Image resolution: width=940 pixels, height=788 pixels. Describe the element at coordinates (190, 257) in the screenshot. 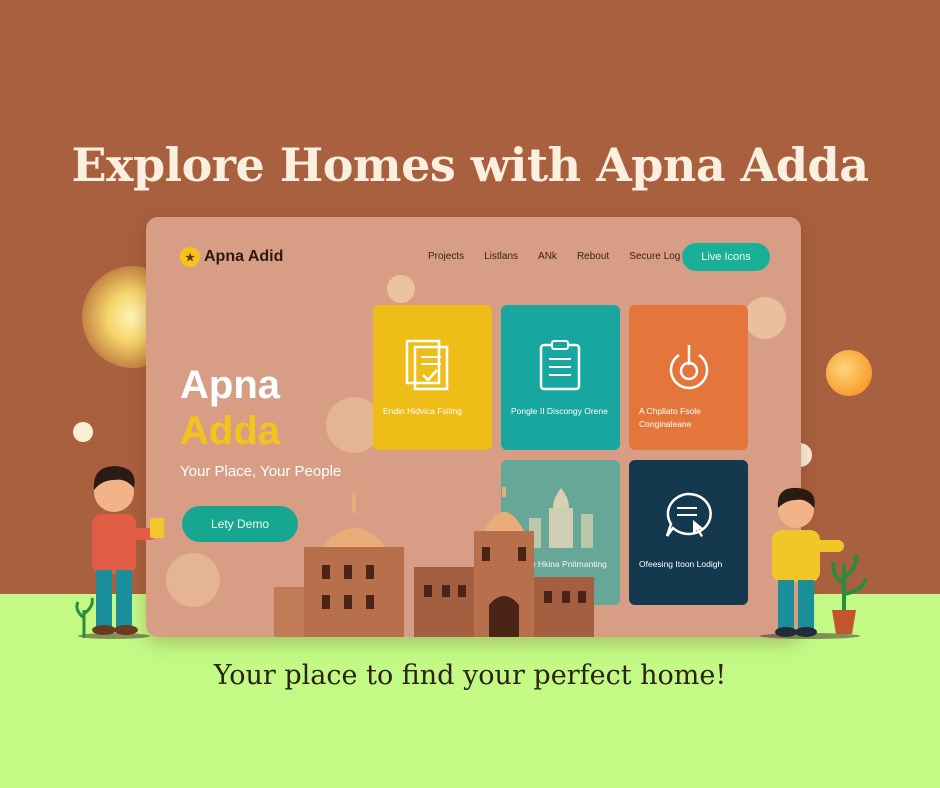

I see `logo-icon: ★` at that location.